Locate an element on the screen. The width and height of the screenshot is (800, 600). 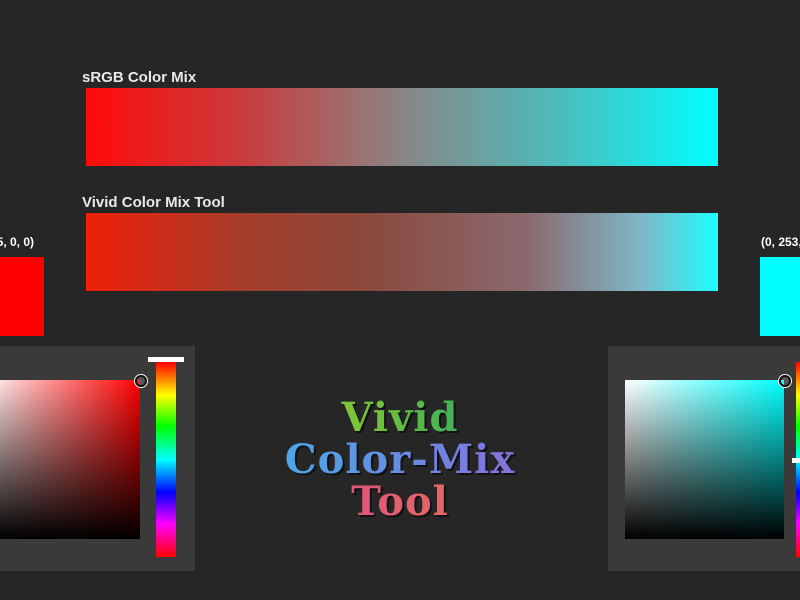
left-sv-handle-icon is located at coordinates (141, 381).